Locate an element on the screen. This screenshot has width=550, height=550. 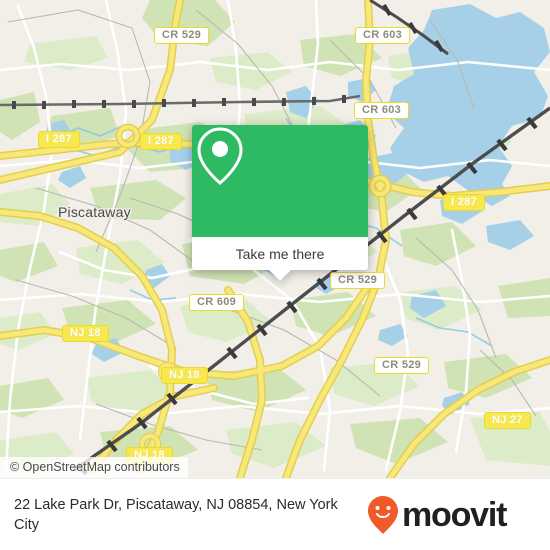
place-label-piscataway: Piscataway is located at coordinates (94, 212).